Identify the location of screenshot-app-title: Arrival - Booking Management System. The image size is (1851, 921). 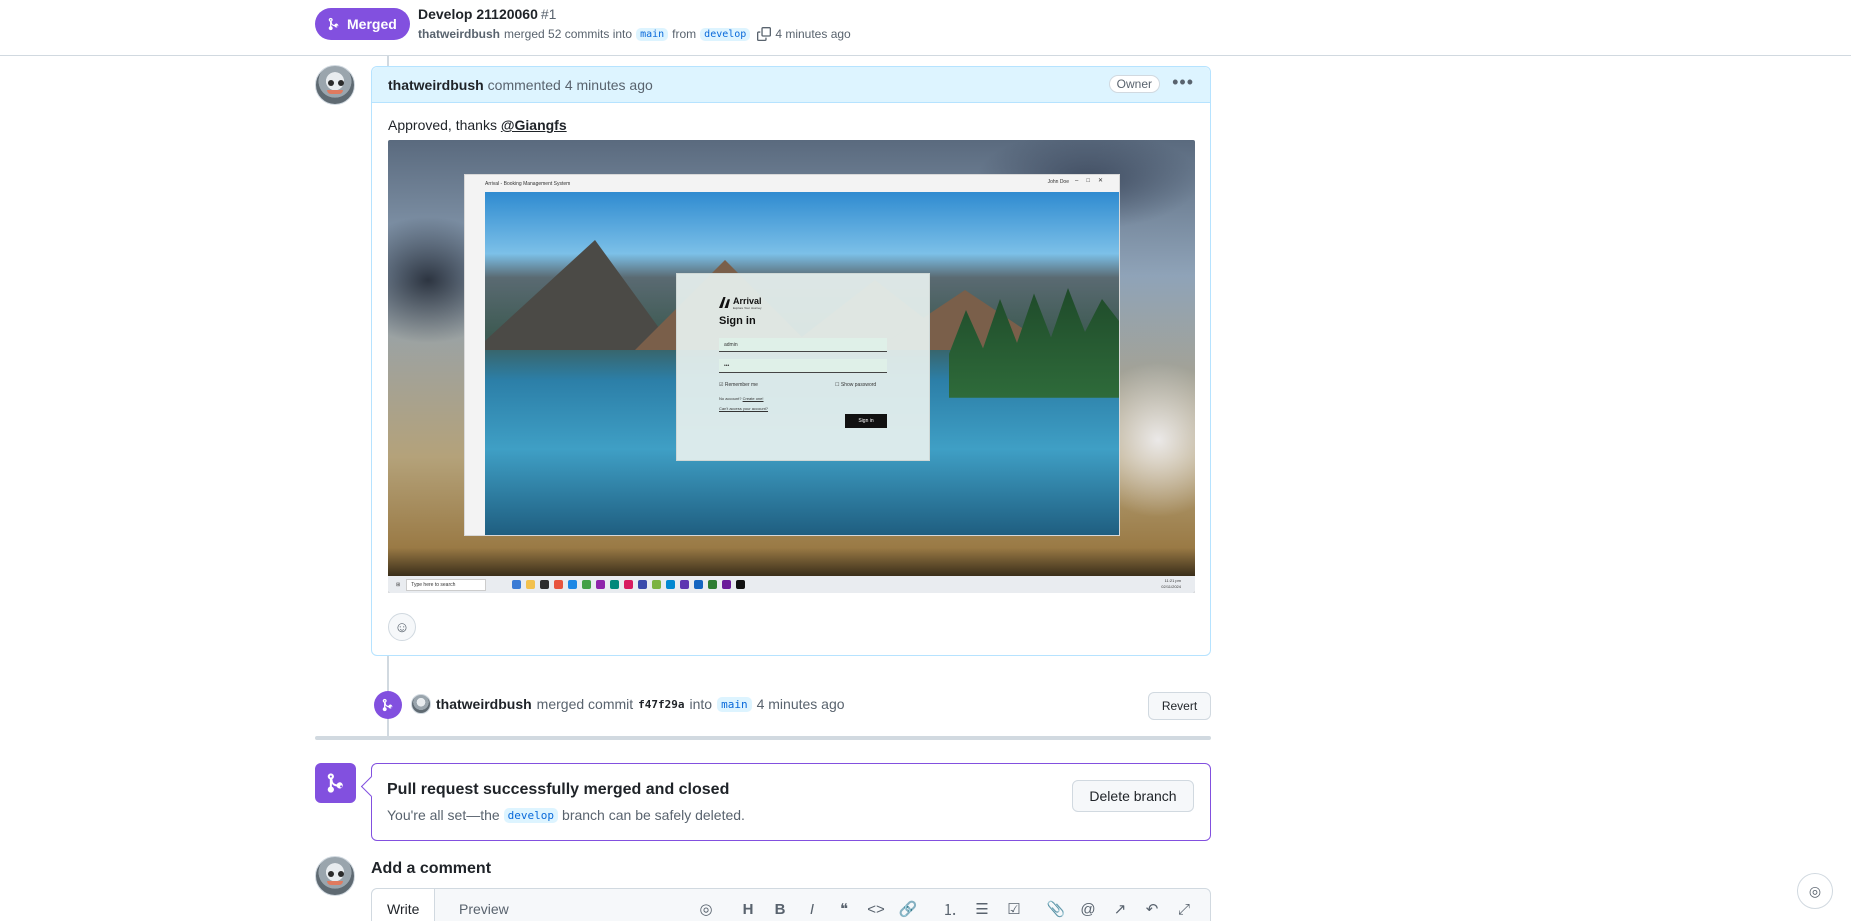
(528, 183).